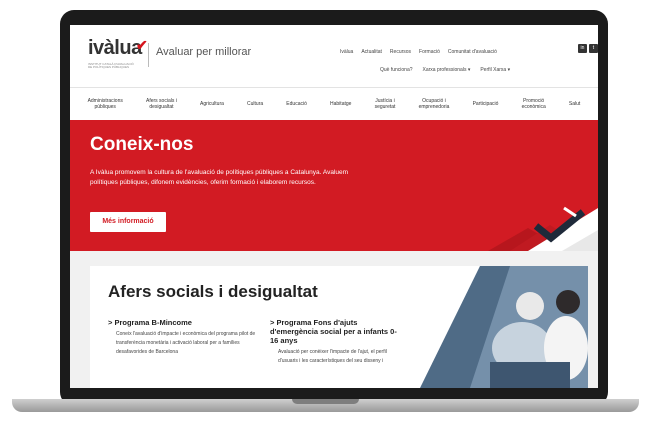  What do you see at coordinates (148, 55) in the screenshot?
I see `header-divider` at bounding box center [148, 55].